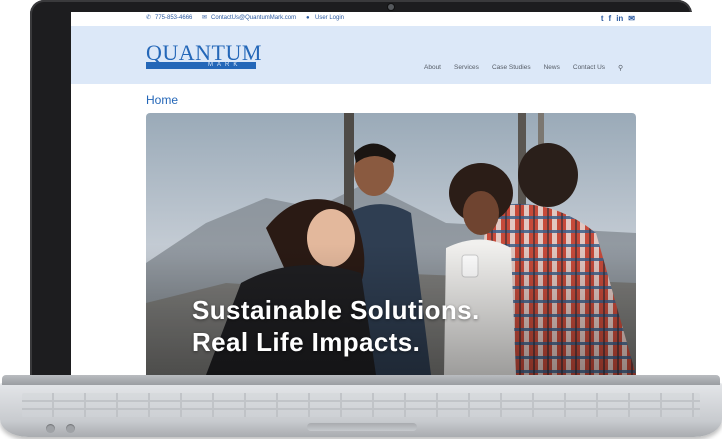 The width and height of the screenshot is (722, 439). I want to click on nav-contact-us: Contact Us, so click(589, 68).